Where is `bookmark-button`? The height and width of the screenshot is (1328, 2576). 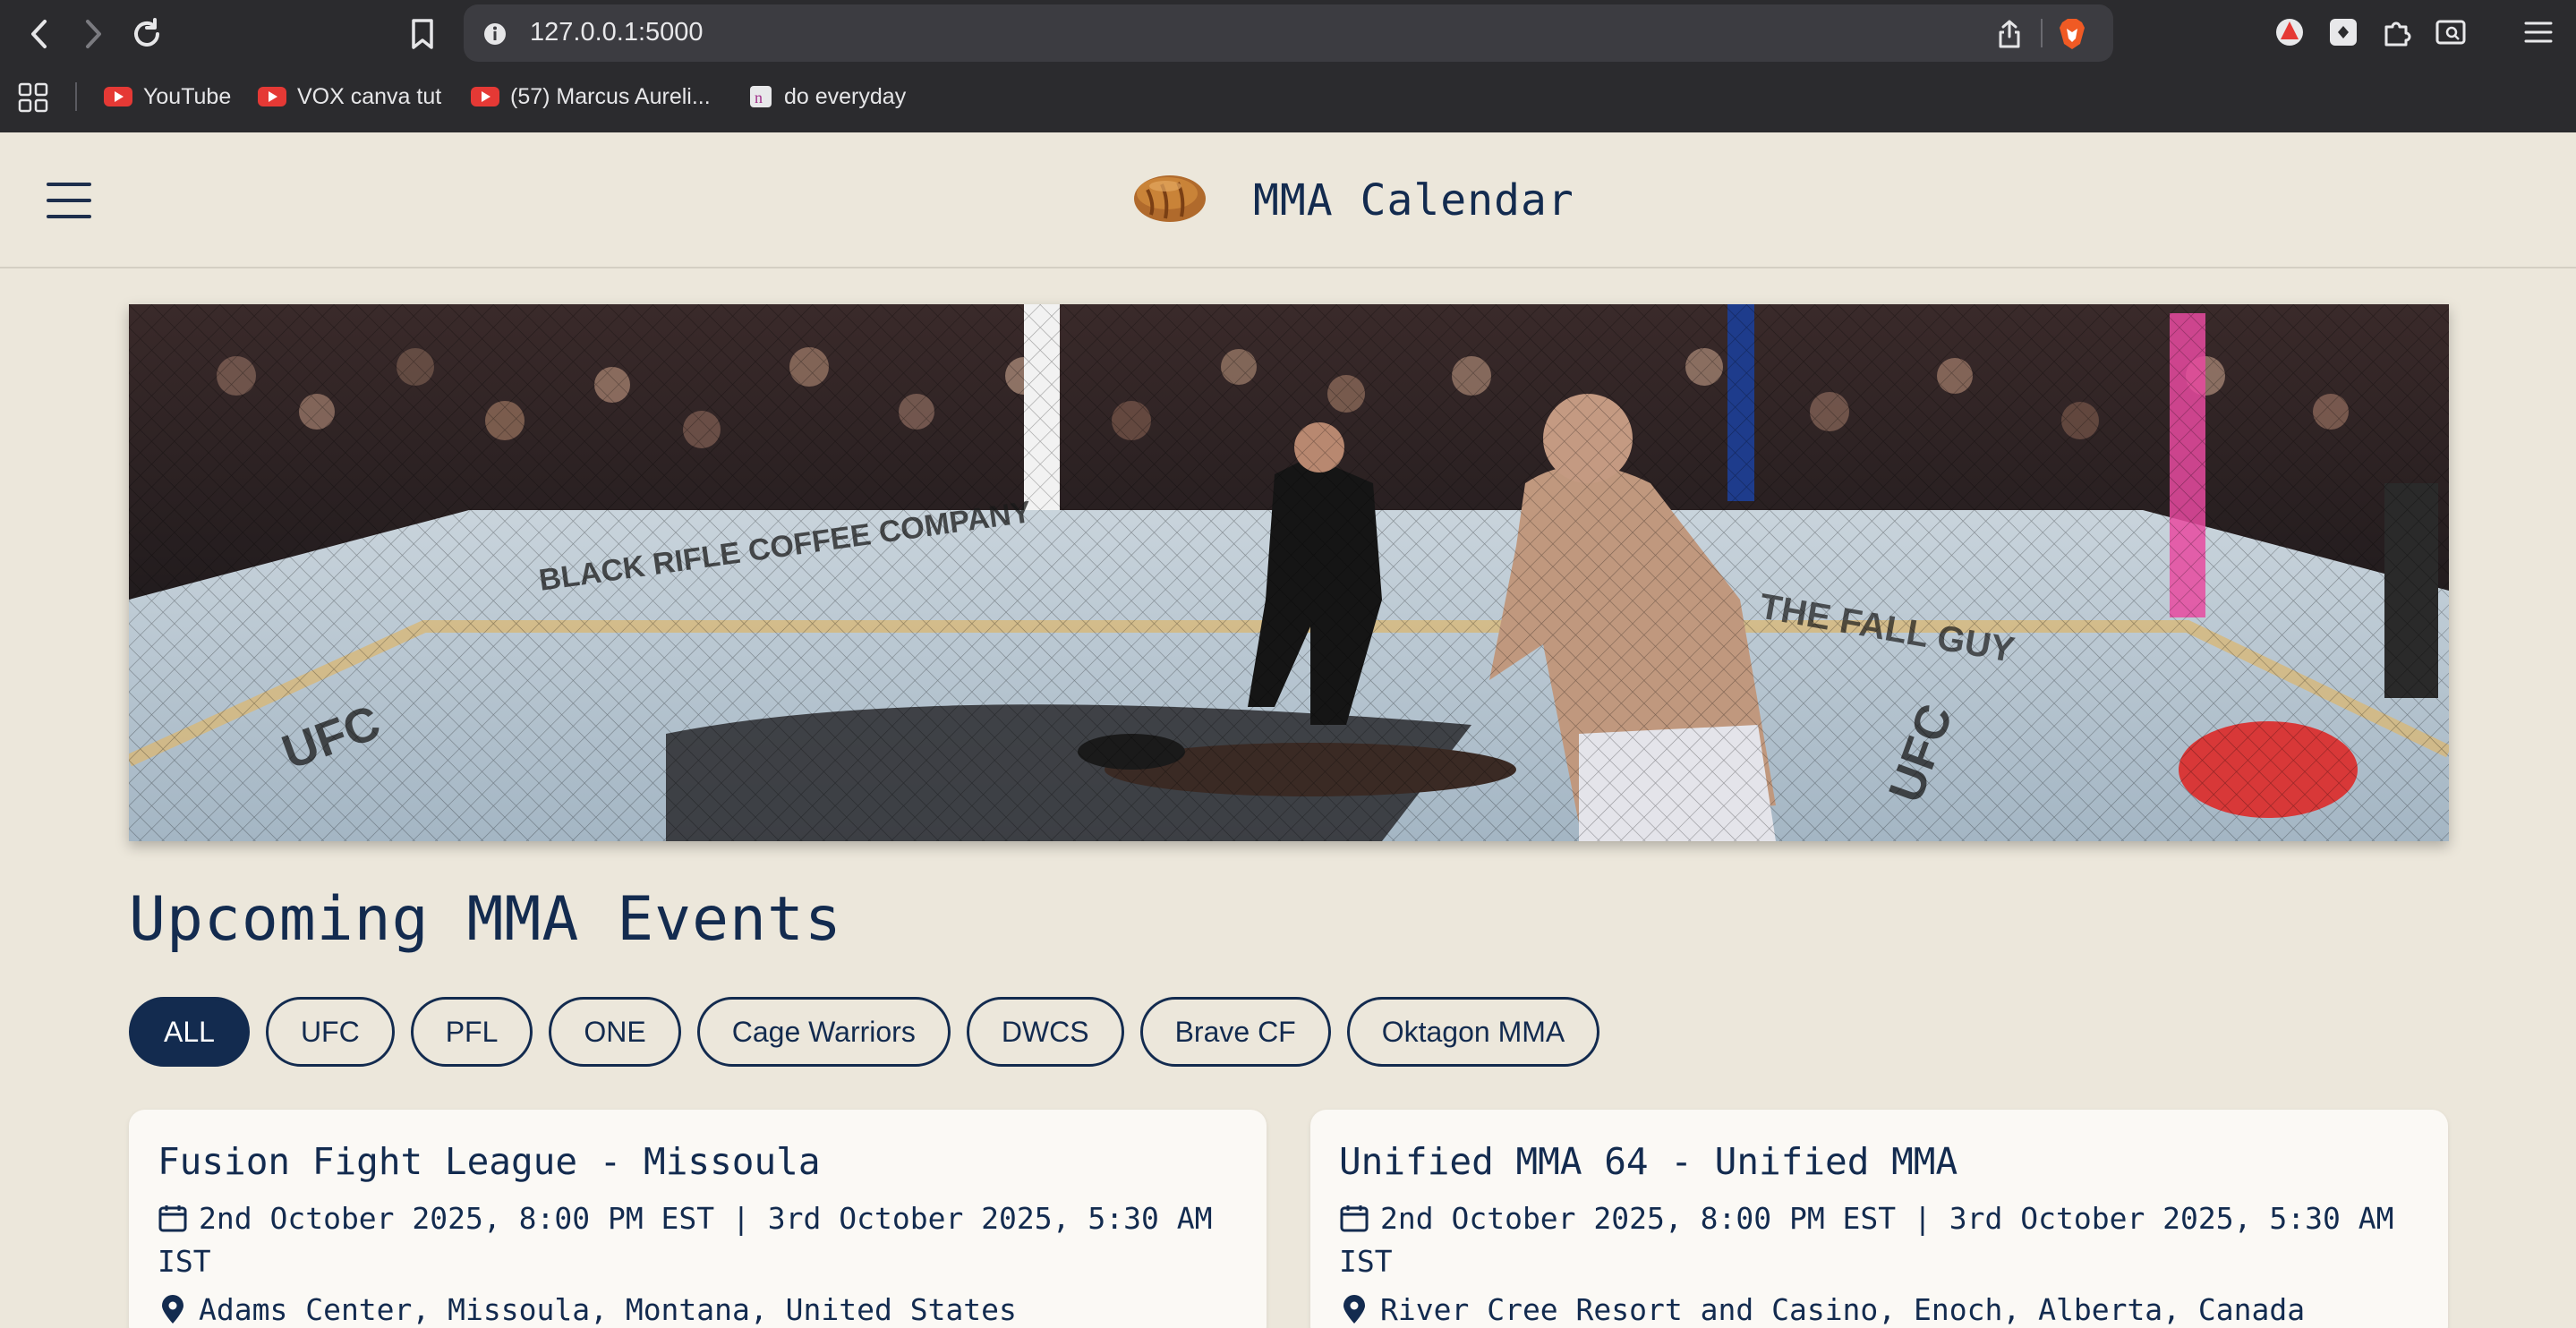
bookmark-button is located at coordinates (422, 34).